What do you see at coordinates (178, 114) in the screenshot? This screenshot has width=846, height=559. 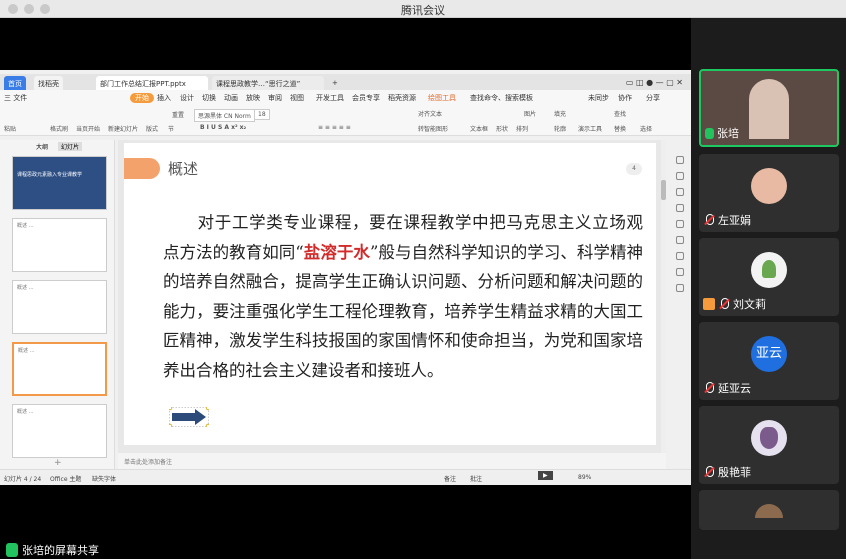 I see `reset-button: 重置` at bounding box center [178, 114].